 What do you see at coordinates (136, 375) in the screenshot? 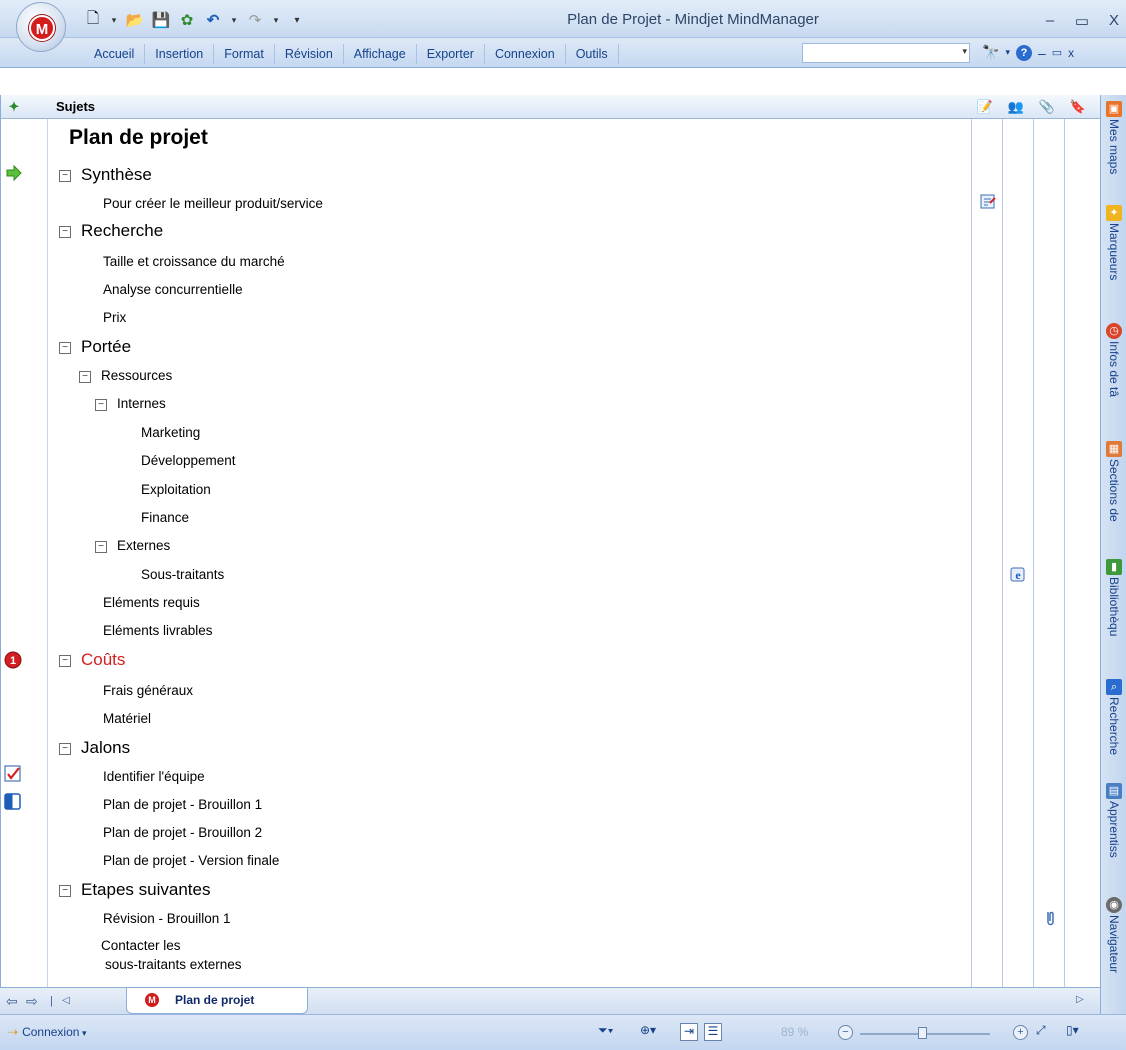
I see `topic-ressources: Ressources` at bounding box center [136, 375].